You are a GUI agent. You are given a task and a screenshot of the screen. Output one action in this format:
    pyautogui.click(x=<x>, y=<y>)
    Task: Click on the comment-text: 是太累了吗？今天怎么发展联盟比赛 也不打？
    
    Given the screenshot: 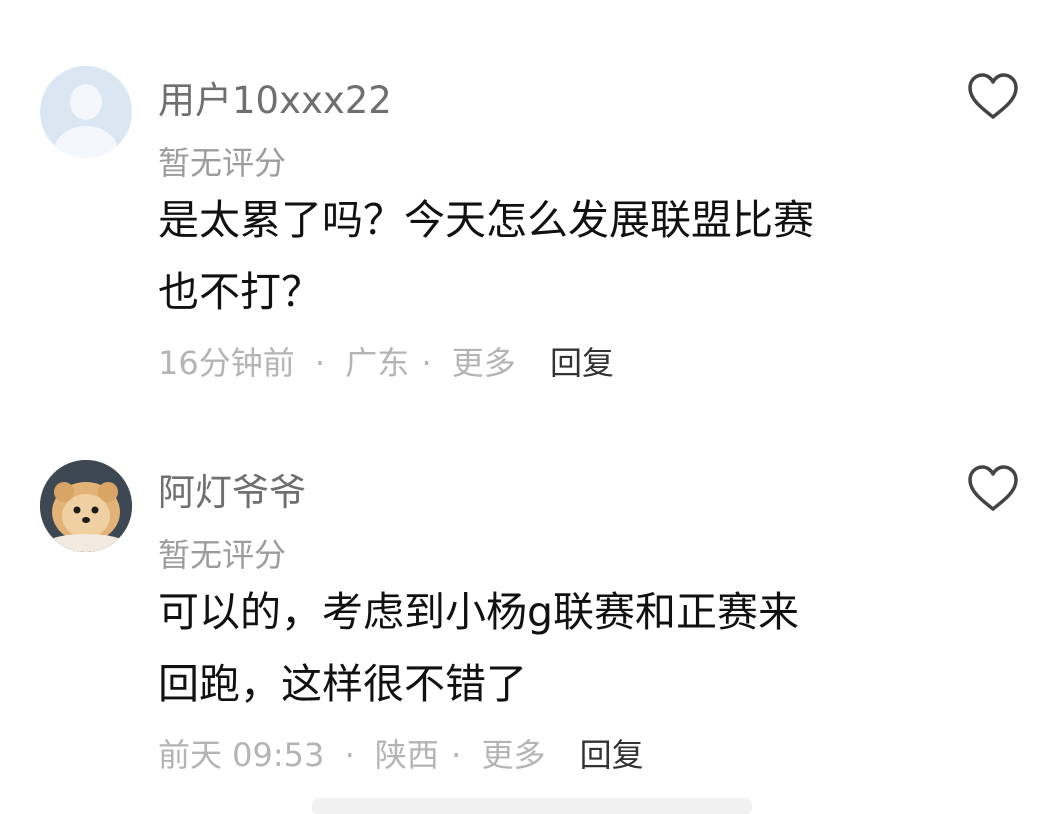 What is the action you would take?
    pyautogui.click(x=558, y=256)
    